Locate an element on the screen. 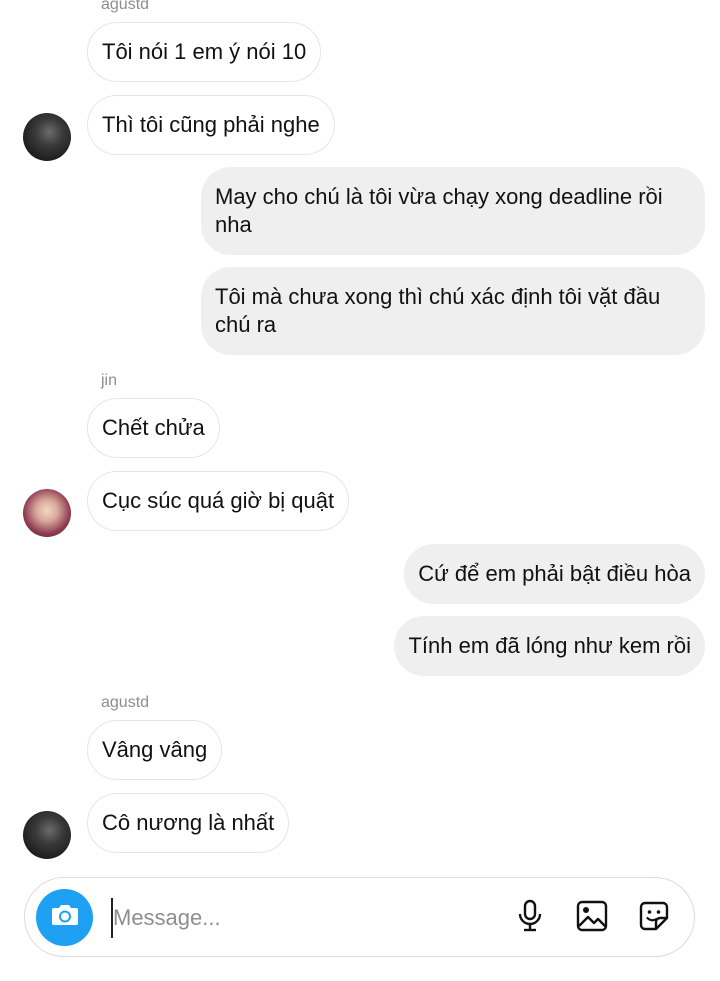 The height and width of the screenshot is (981, 720). camera-button is located at coordinates (64, 917).